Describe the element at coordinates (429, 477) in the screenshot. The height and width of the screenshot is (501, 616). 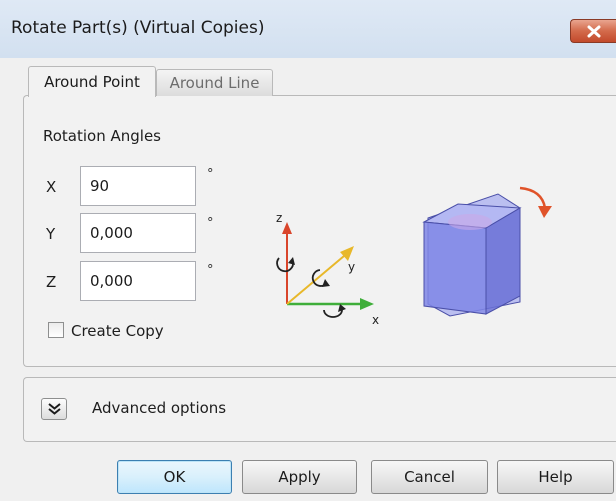
I see `cancel-button: Cancel` at that location.